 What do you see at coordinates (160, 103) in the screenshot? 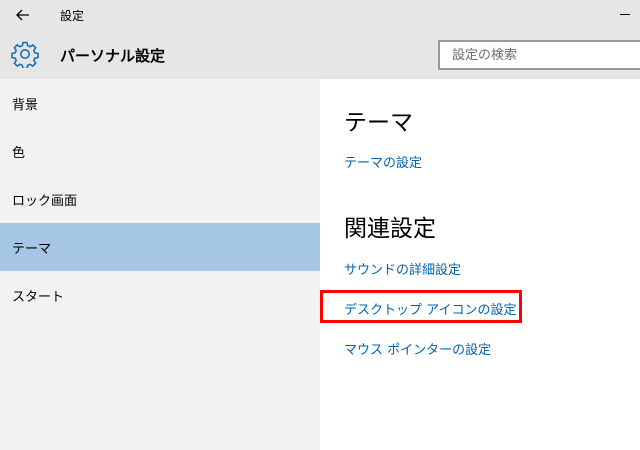
I see `sidebar-item-background: 背景` at bounding box center [160, 103].